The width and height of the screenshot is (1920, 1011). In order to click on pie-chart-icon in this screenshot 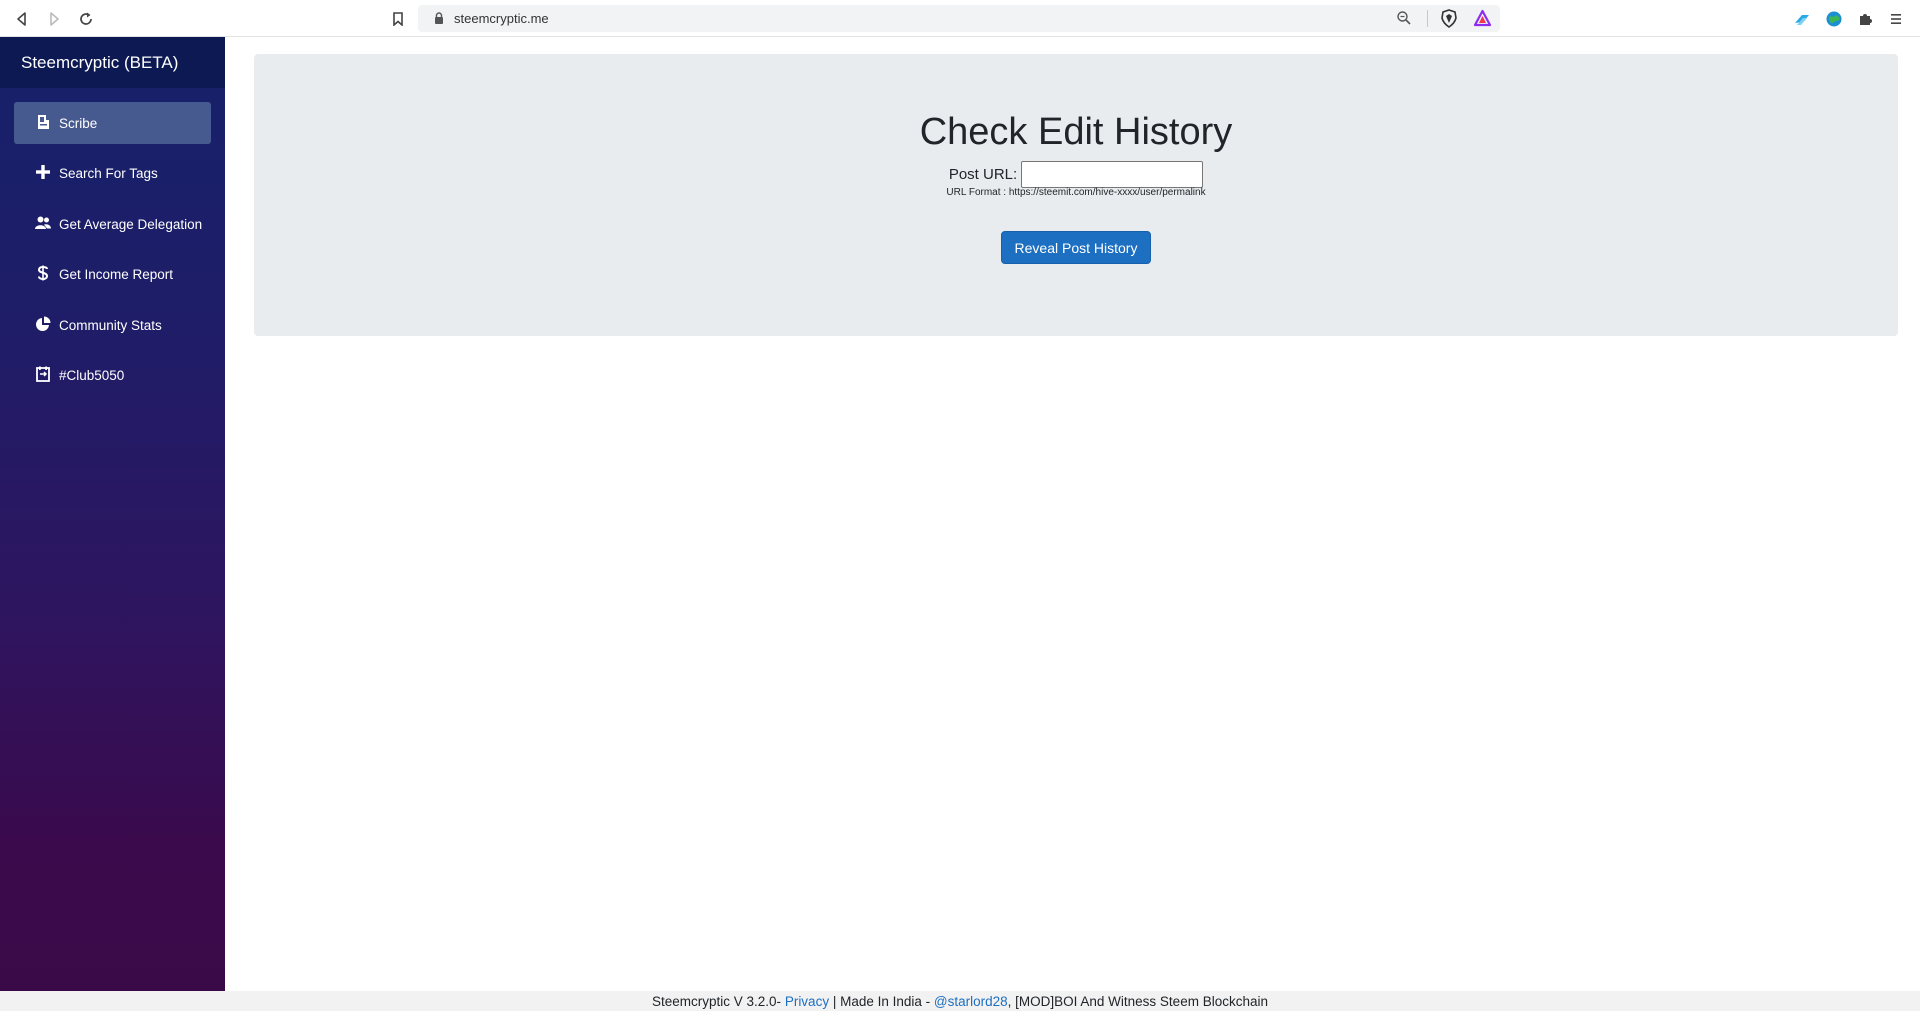, I will do `click(43, 324)`.